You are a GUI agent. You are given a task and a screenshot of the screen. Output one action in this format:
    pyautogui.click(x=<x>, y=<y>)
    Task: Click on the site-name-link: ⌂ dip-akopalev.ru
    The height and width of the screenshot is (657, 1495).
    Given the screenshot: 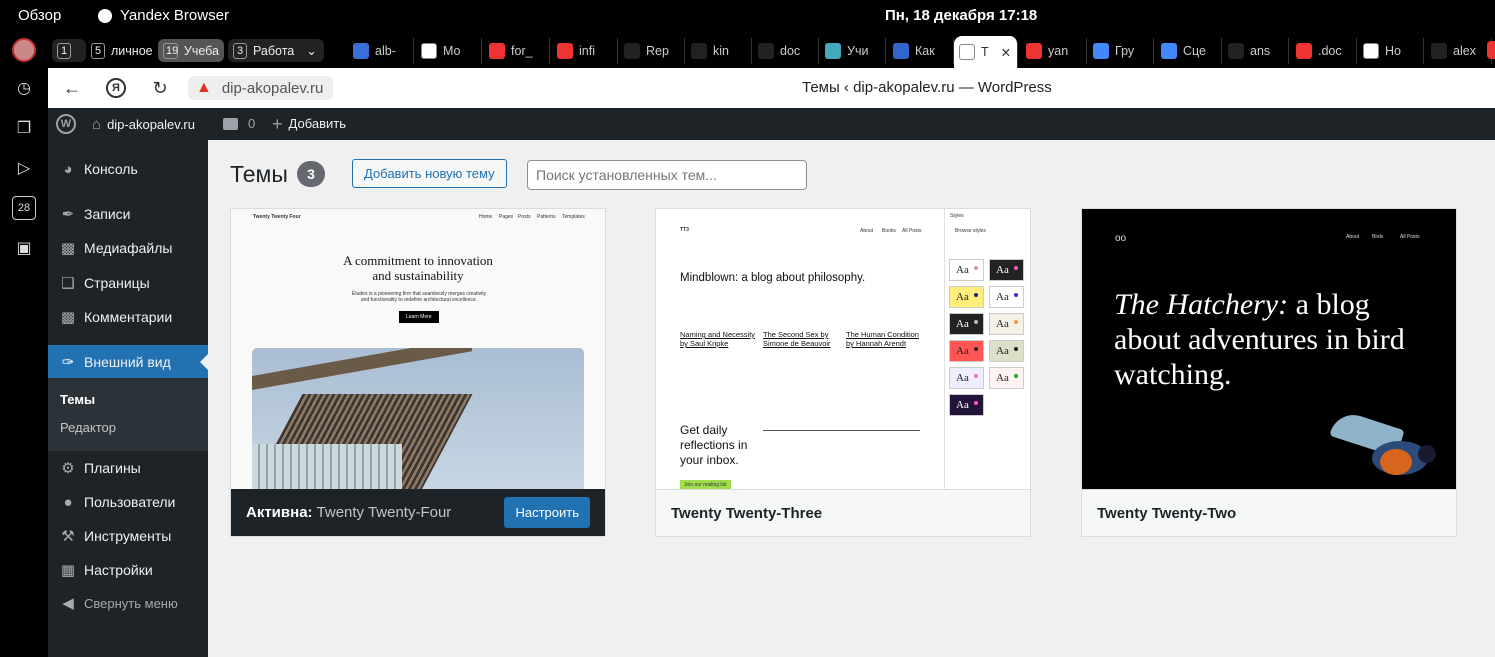 What is the action you would take?
    pyautogui.click(x=143, y=124)
    